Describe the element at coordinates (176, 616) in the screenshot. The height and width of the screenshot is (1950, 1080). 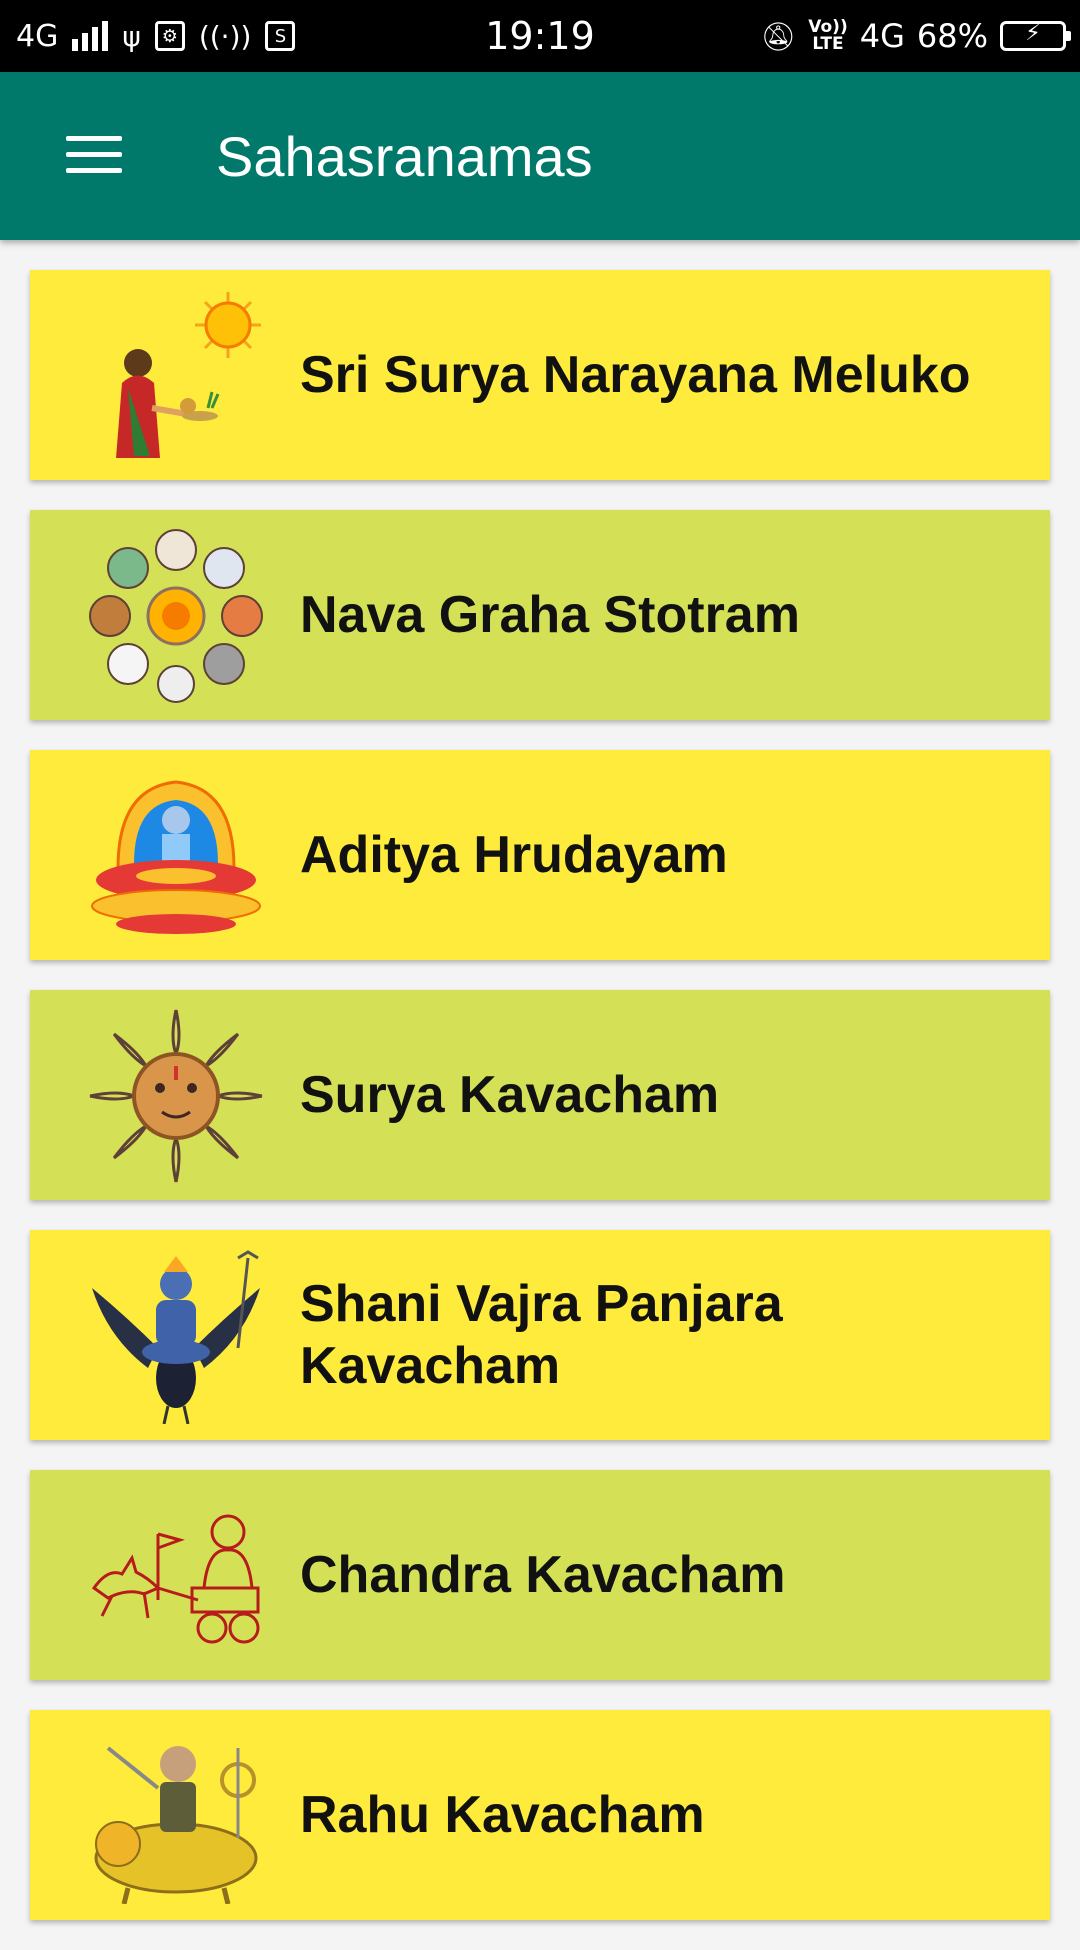
I see `navagraha-icon` at that location.